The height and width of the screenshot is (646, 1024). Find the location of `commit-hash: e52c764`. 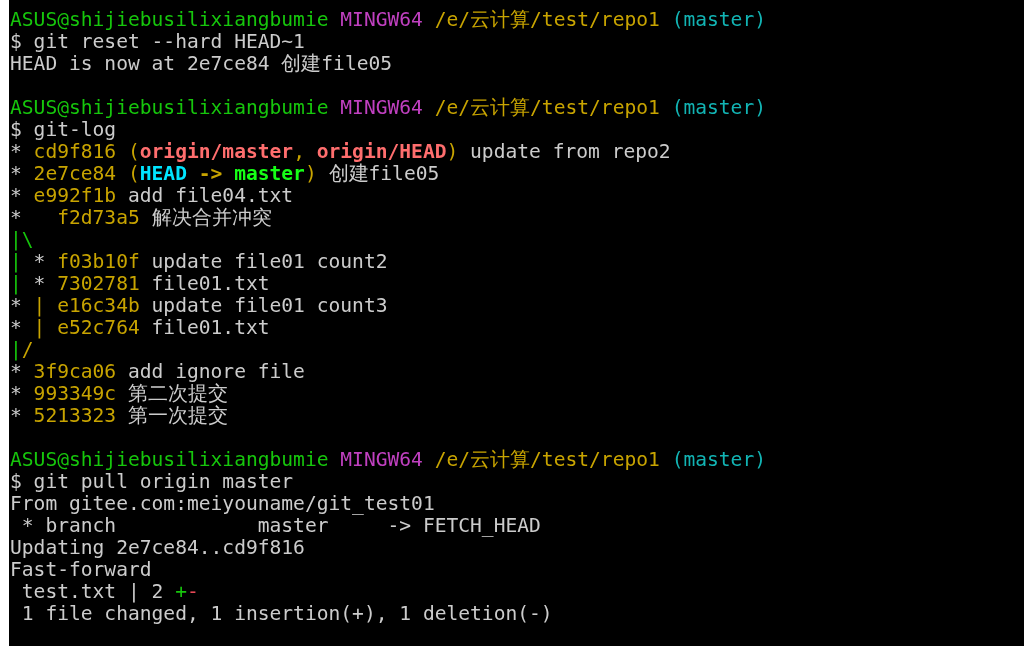

commit-hash: e52c764 is located at coordinates (98, 327).